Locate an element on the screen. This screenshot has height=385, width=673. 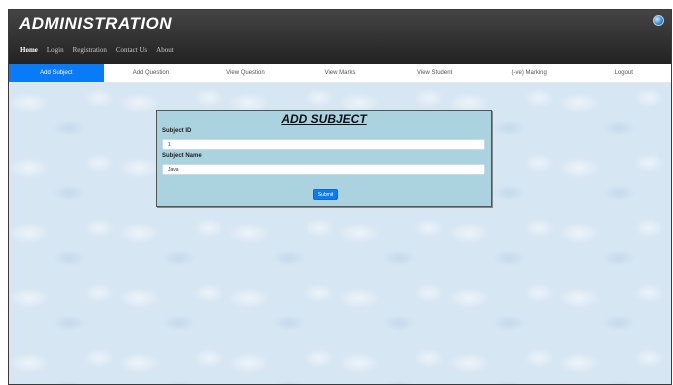
nav-contact-link: Contact Us is located at coordinates (131, 50).